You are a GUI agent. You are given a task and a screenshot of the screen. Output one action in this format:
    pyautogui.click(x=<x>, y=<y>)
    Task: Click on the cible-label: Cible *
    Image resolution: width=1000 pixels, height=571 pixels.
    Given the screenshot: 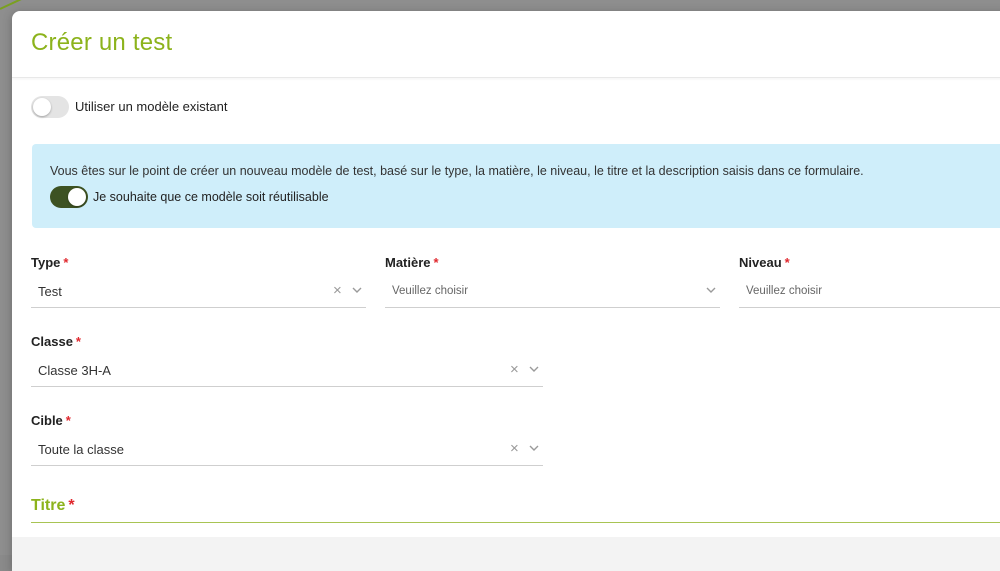 What is the action you would take?
    pyautogui.click(x=51, y=420)
    